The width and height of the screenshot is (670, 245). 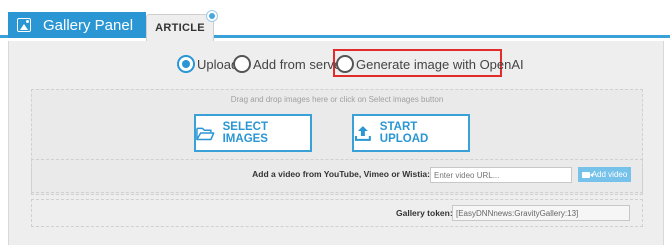 What do you see at coordinates (424, 213) in the screenshot?
I see `gallery-token-label: Gallery token:` at bounding box center [424, 213].